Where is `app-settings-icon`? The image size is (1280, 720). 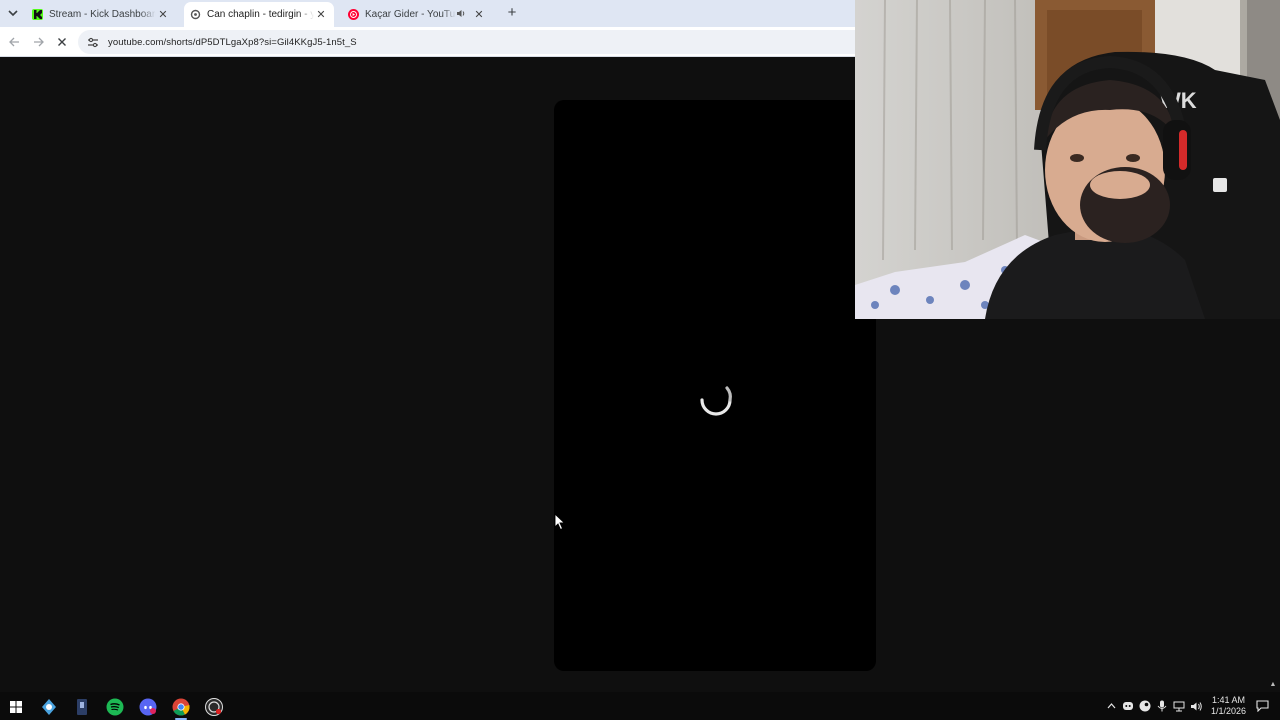
app-settings-icon is located at coordinates (49, 707).